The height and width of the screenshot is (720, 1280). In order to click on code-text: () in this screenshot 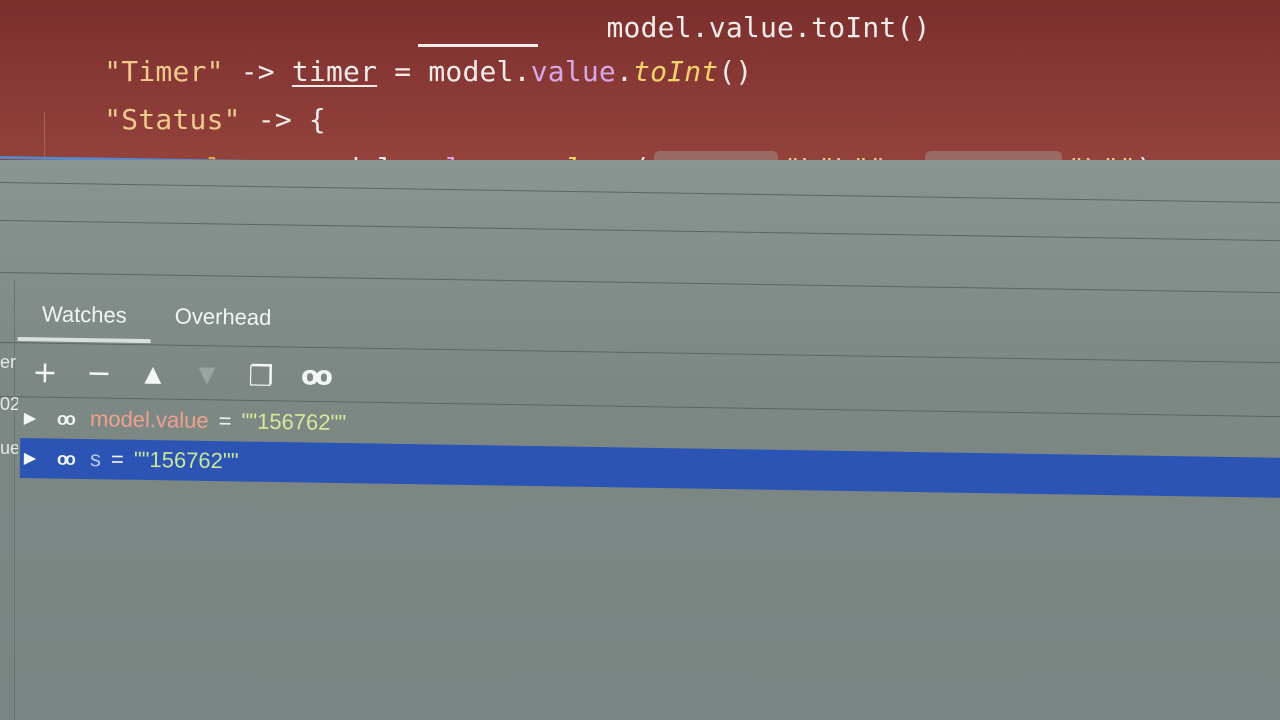, I will do `click(735, 71)`.